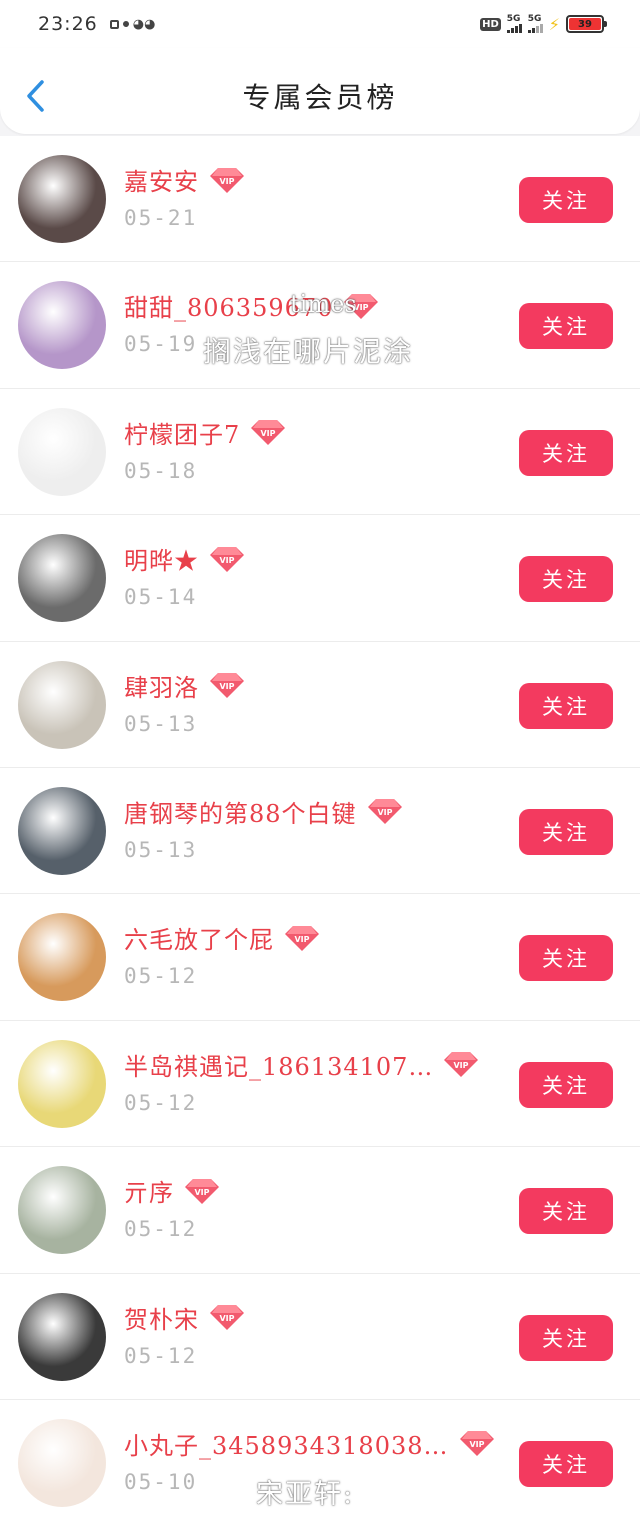  Describe the element at coordinates (161, 470) in the screenshot. I see `member-date: 05-18` at that location.